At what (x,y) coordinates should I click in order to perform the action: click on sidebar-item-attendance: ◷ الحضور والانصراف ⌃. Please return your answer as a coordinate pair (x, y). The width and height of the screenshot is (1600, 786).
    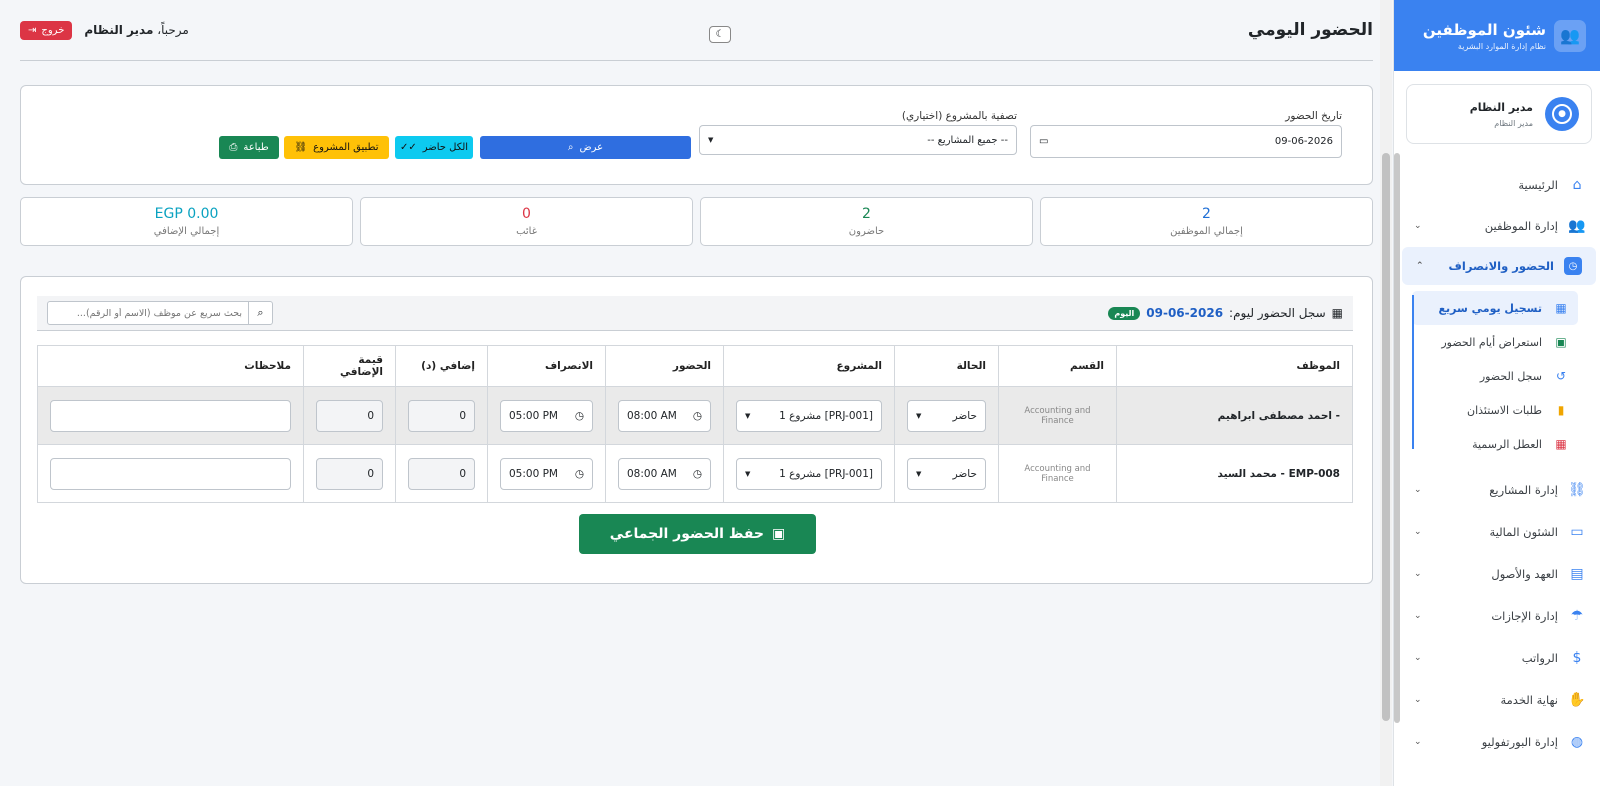
    Looking at the image, I should click on (1499, 266).